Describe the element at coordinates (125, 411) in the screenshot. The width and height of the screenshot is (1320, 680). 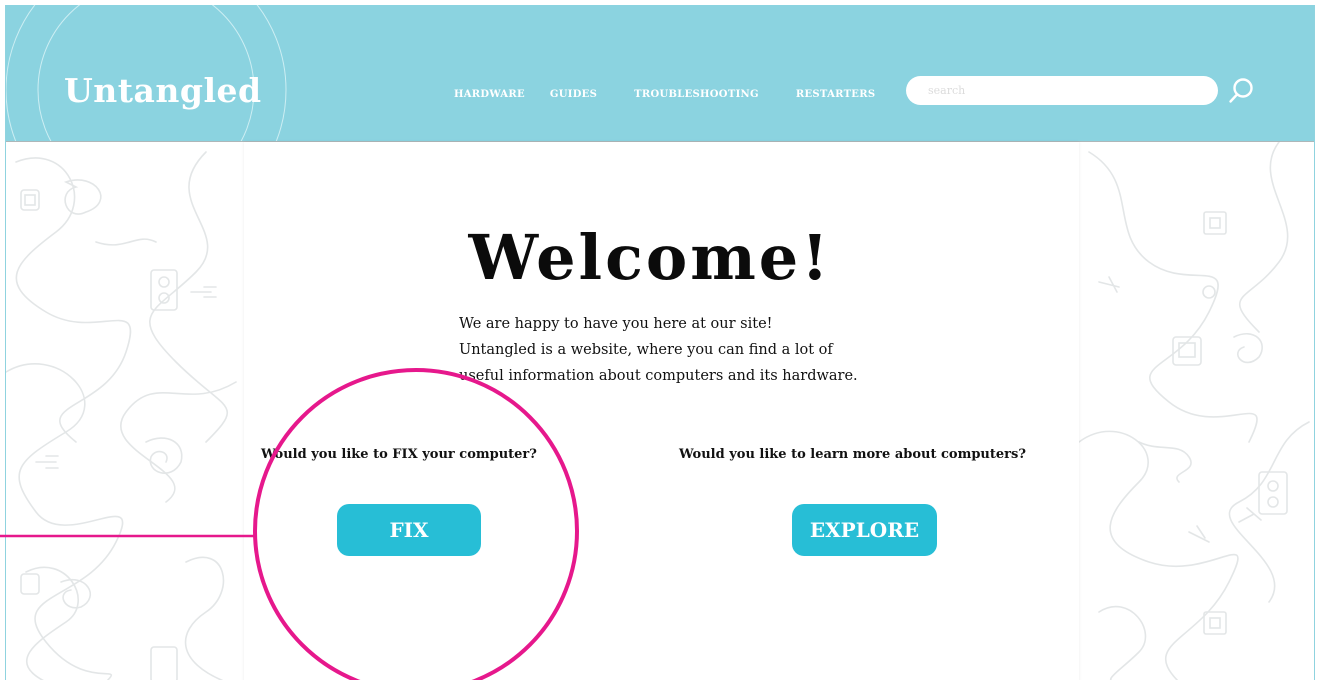
I see `doodle-background-left` at that location.